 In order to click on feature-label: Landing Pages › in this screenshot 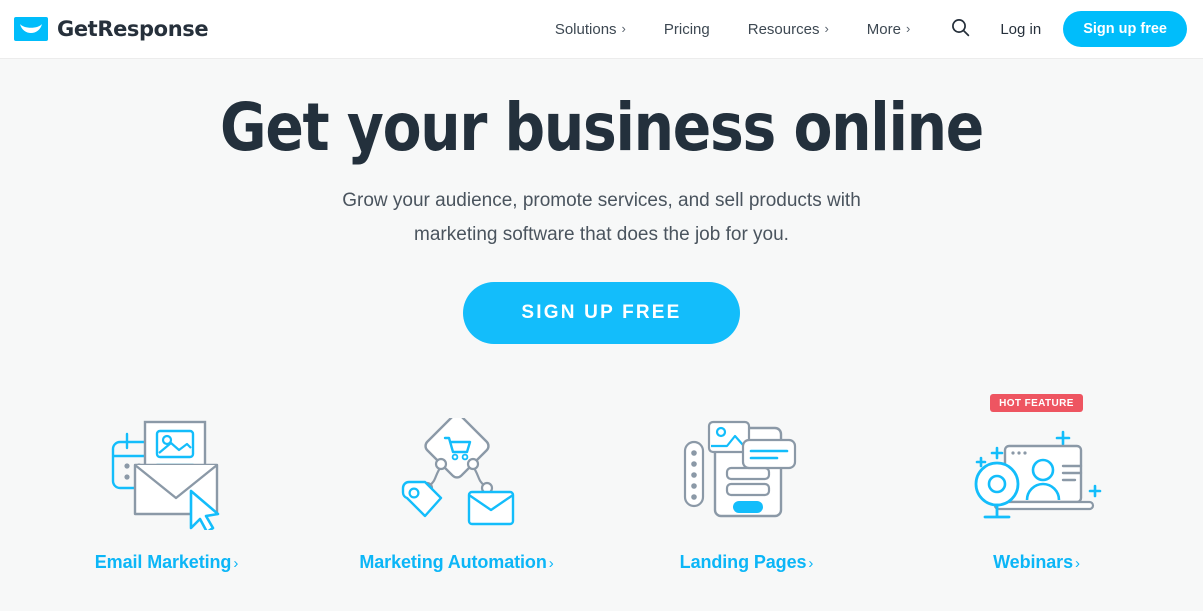, I will do `click(747, 562)`.